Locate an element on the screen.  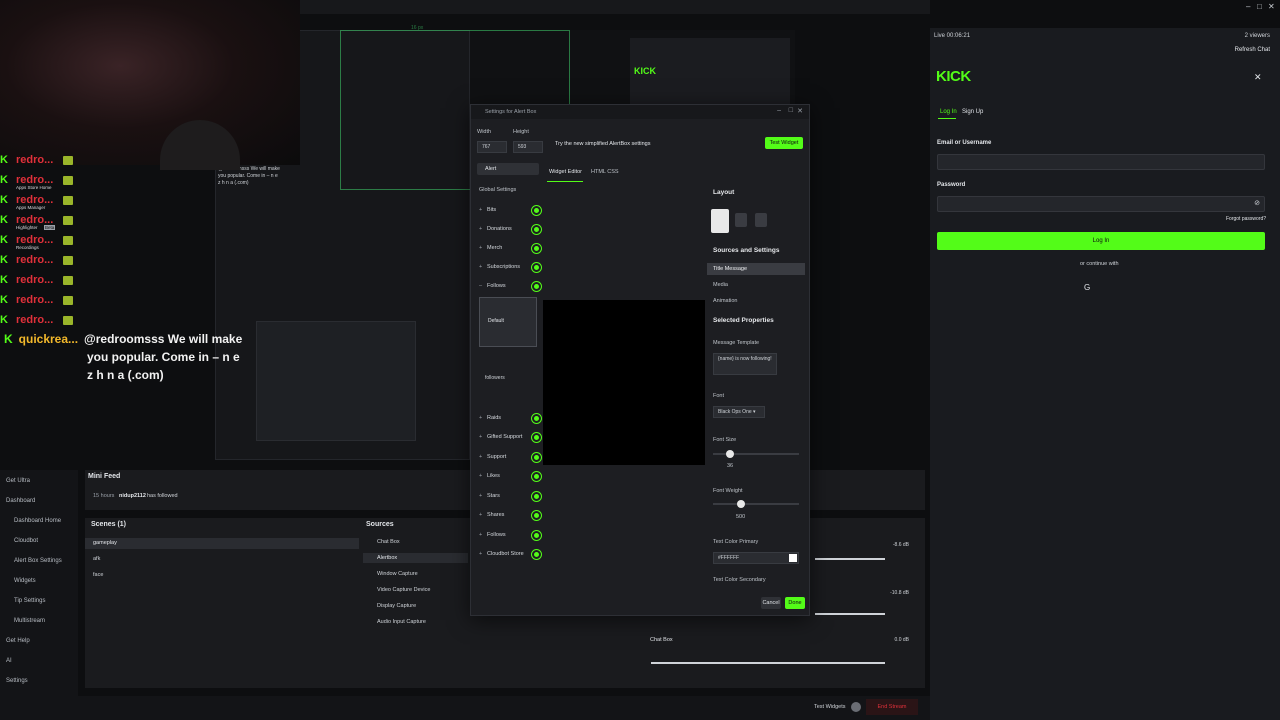
nav-get-ultra: Get Ultra is located at coordinates (18, 481).